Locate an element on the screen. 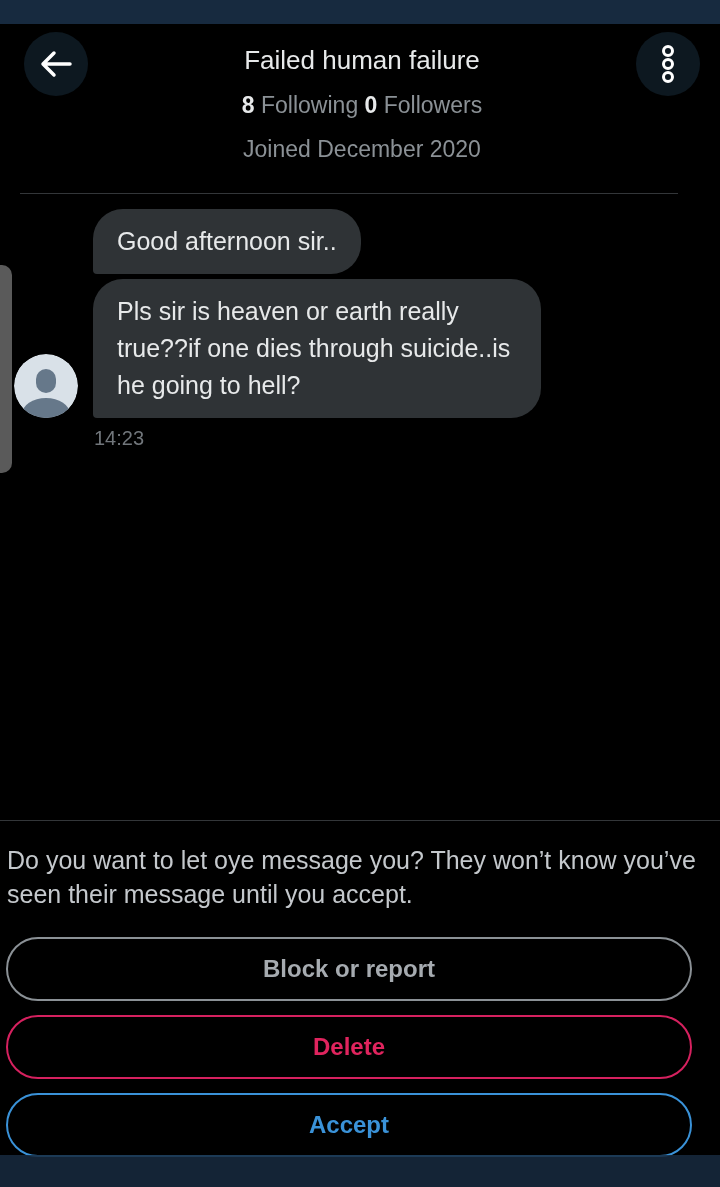  avatar-icon is located at coordinates (46, 386).